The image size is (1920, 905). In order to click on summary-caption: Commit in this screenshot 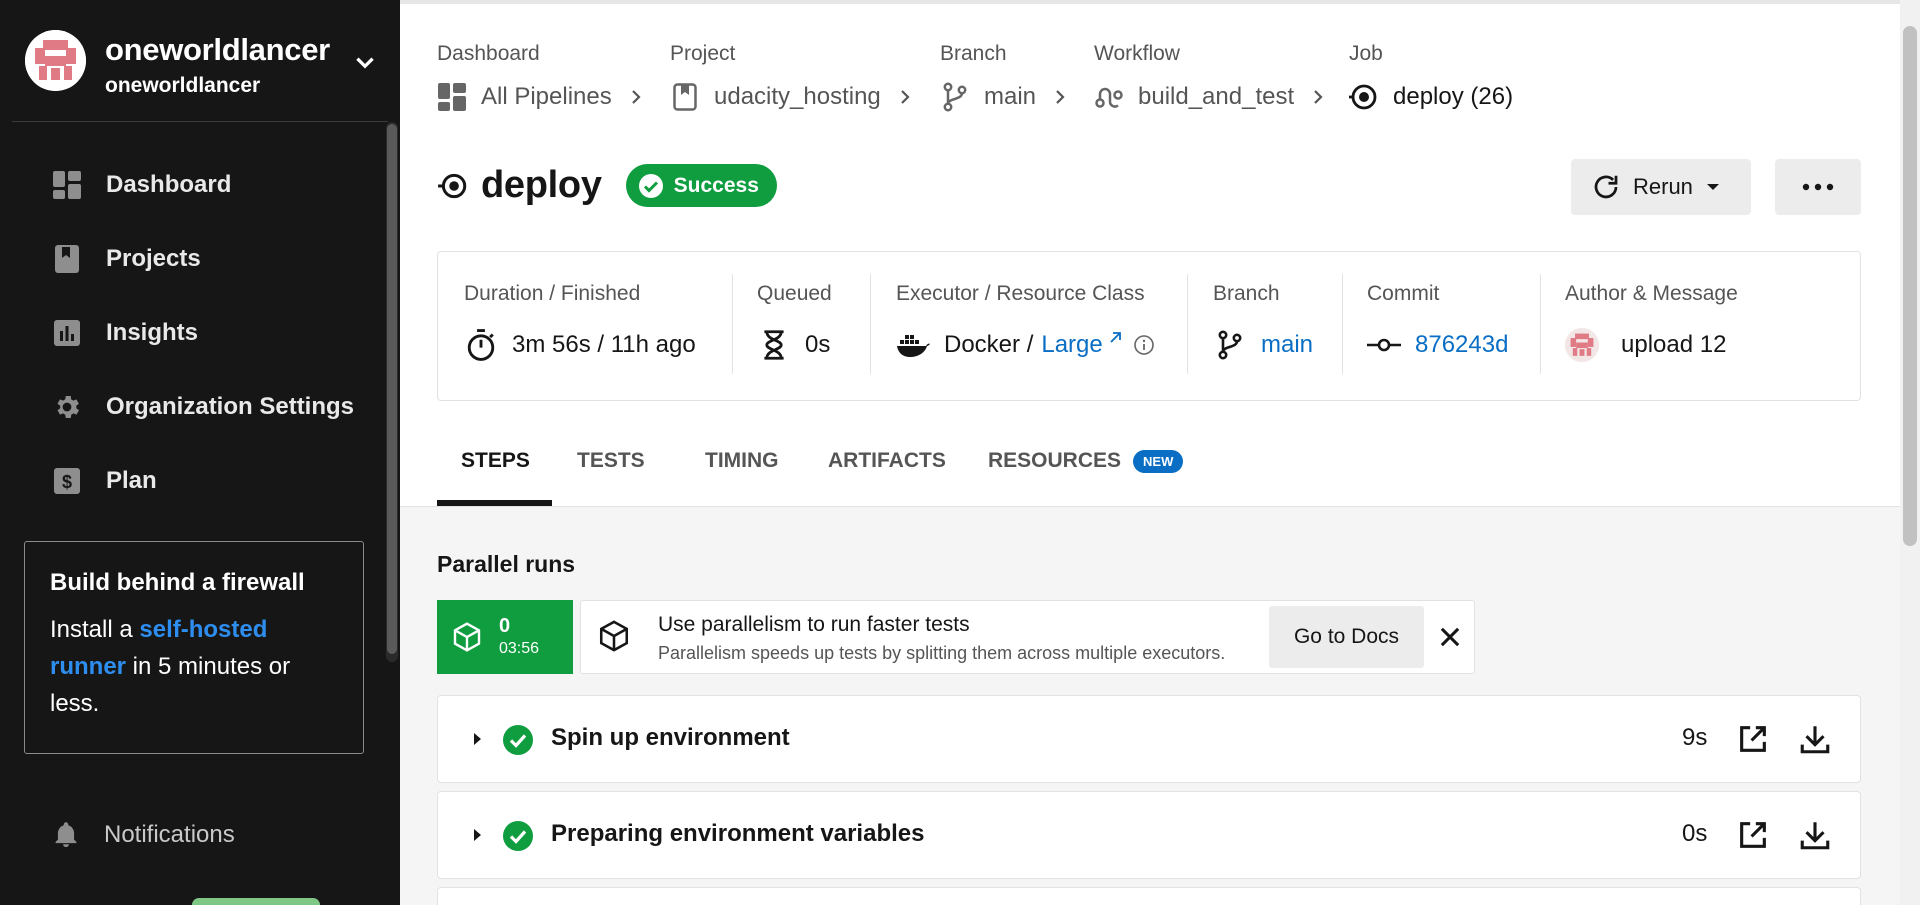, I will do `click(1403, 293)`.